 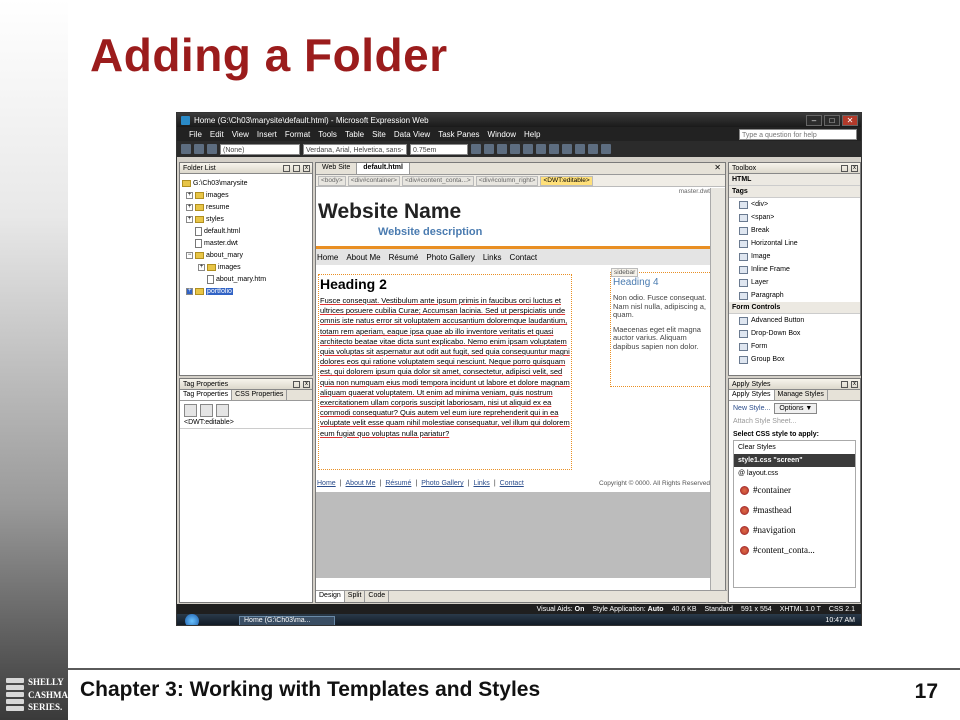 I want to click on vertical-scrollbar, so click(x=717, y=390).